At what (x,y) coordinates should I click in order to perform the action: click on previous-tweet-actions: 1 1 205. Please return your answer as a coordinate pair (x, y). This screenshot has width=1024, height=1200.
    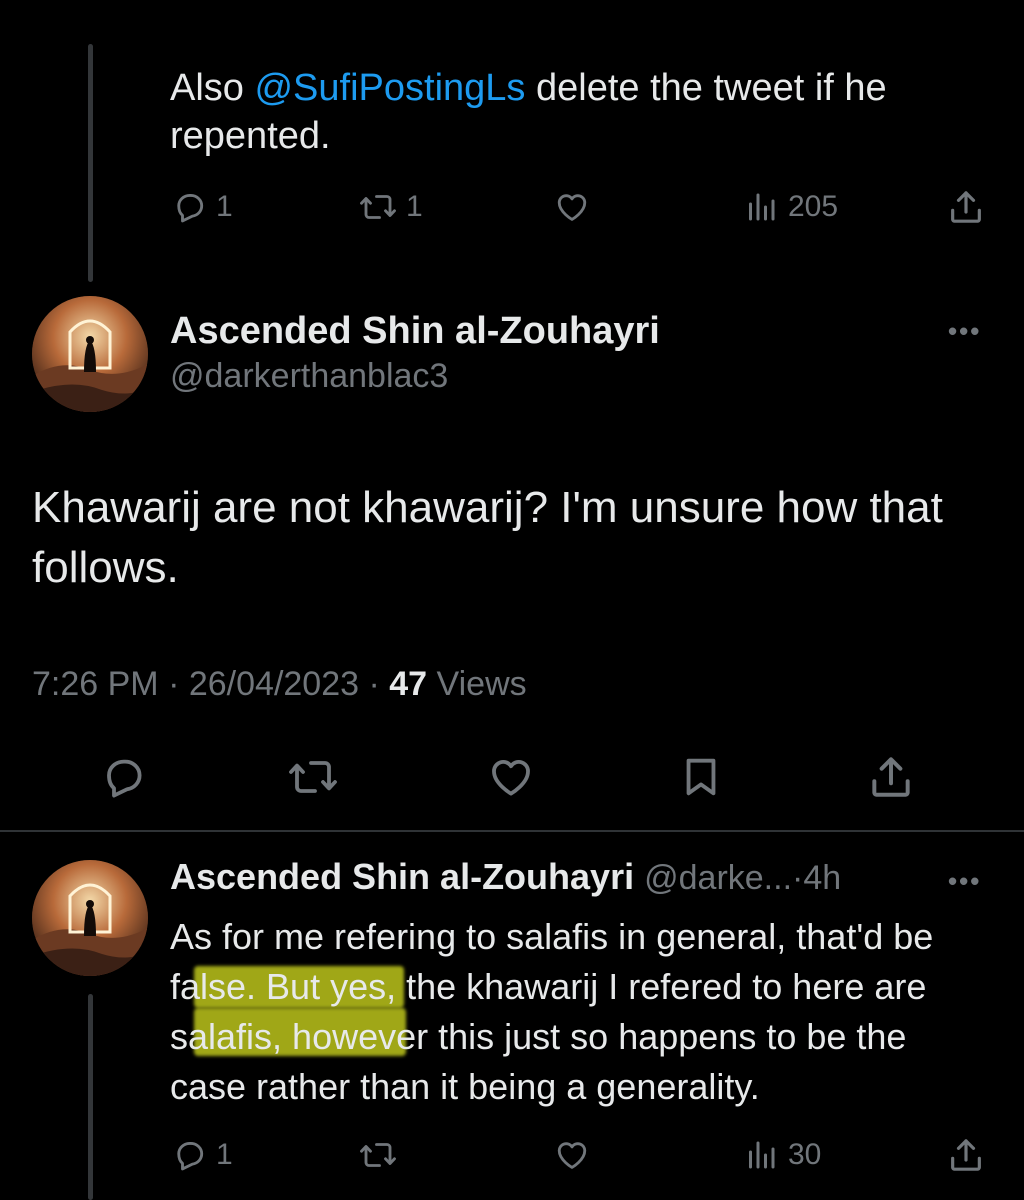
    Looking at the image, I should click on (512, 207).